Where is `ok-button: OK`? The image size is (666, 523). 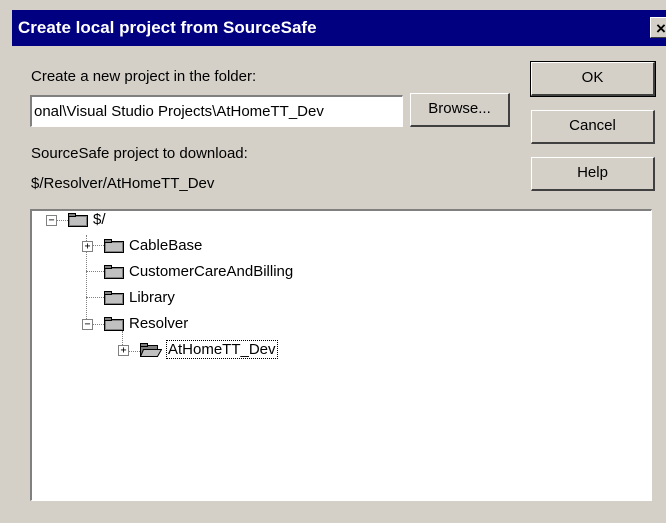
ok-button: OK is located at coordinates (593, 79).